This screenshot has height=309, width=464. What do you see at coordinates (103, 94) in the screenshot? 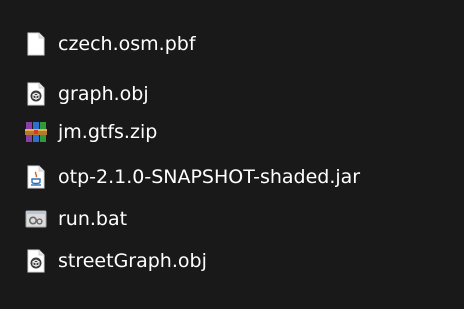
I see `file-name: graph.obj` at bounding box center [103, 94].